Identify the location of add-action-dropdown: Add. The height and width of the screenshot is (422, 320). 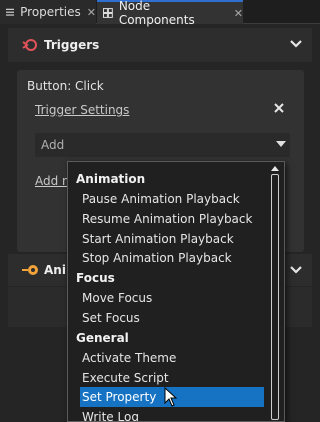
(162, 145).